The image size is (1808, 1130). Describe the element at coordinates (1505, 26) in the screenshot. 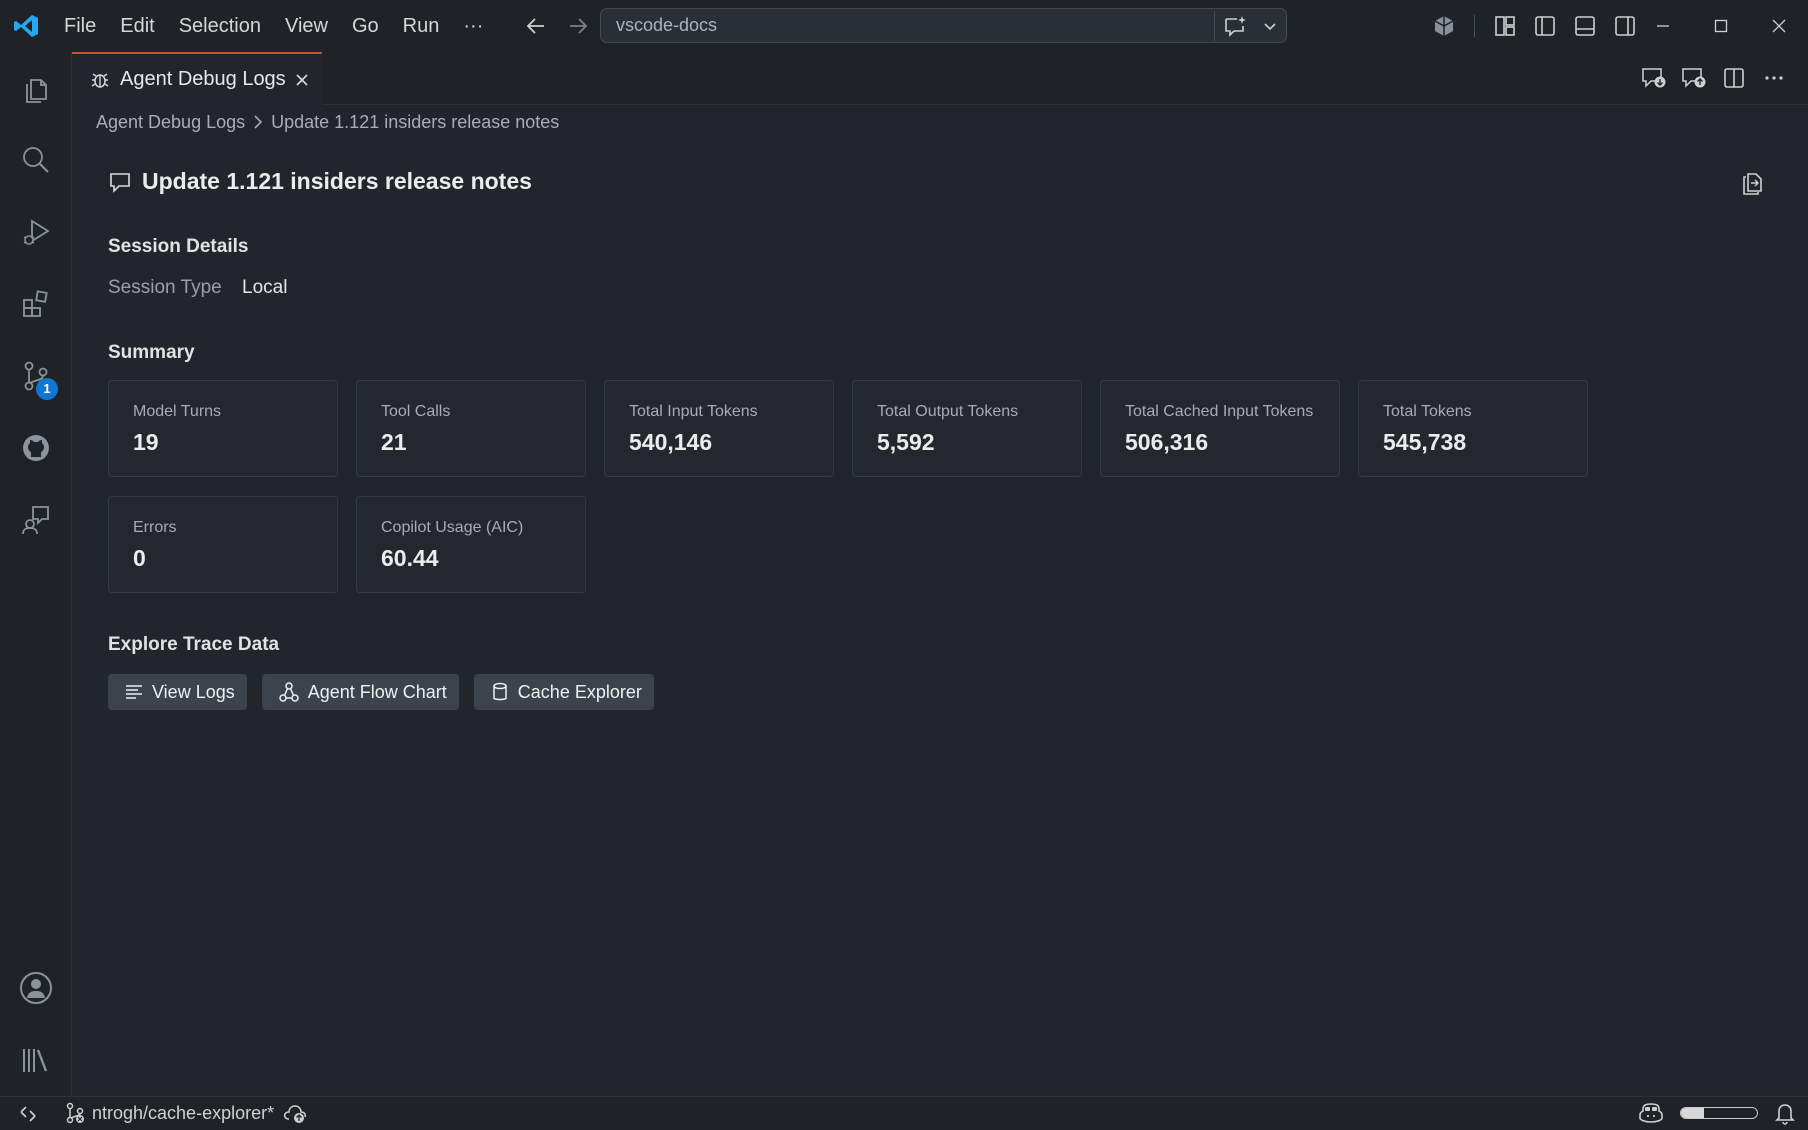

I see `customize-layout-icon` at that location.